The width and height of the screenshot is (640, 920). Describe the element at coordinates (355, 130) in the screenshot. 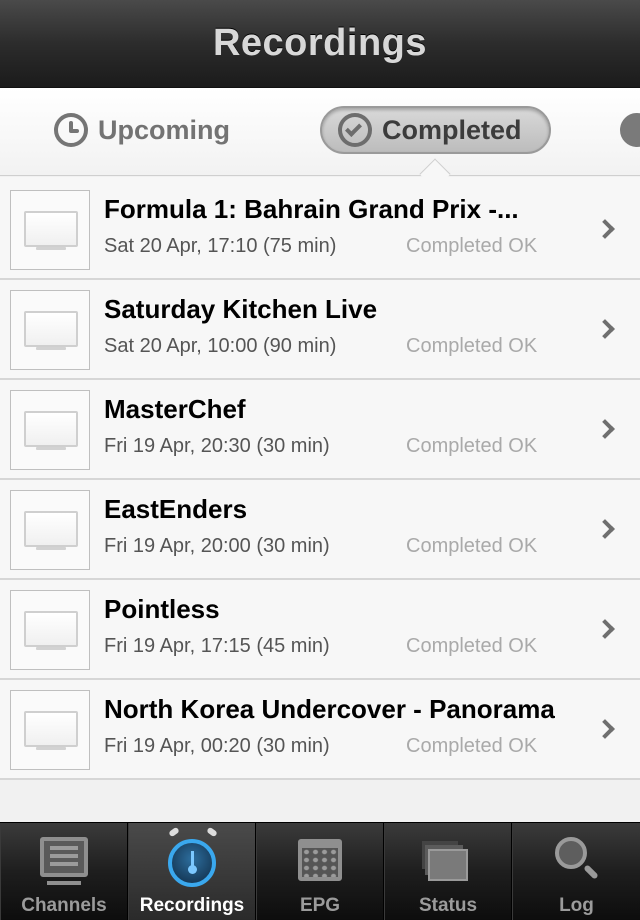

I see `checkmark-circle-icon` at that location.